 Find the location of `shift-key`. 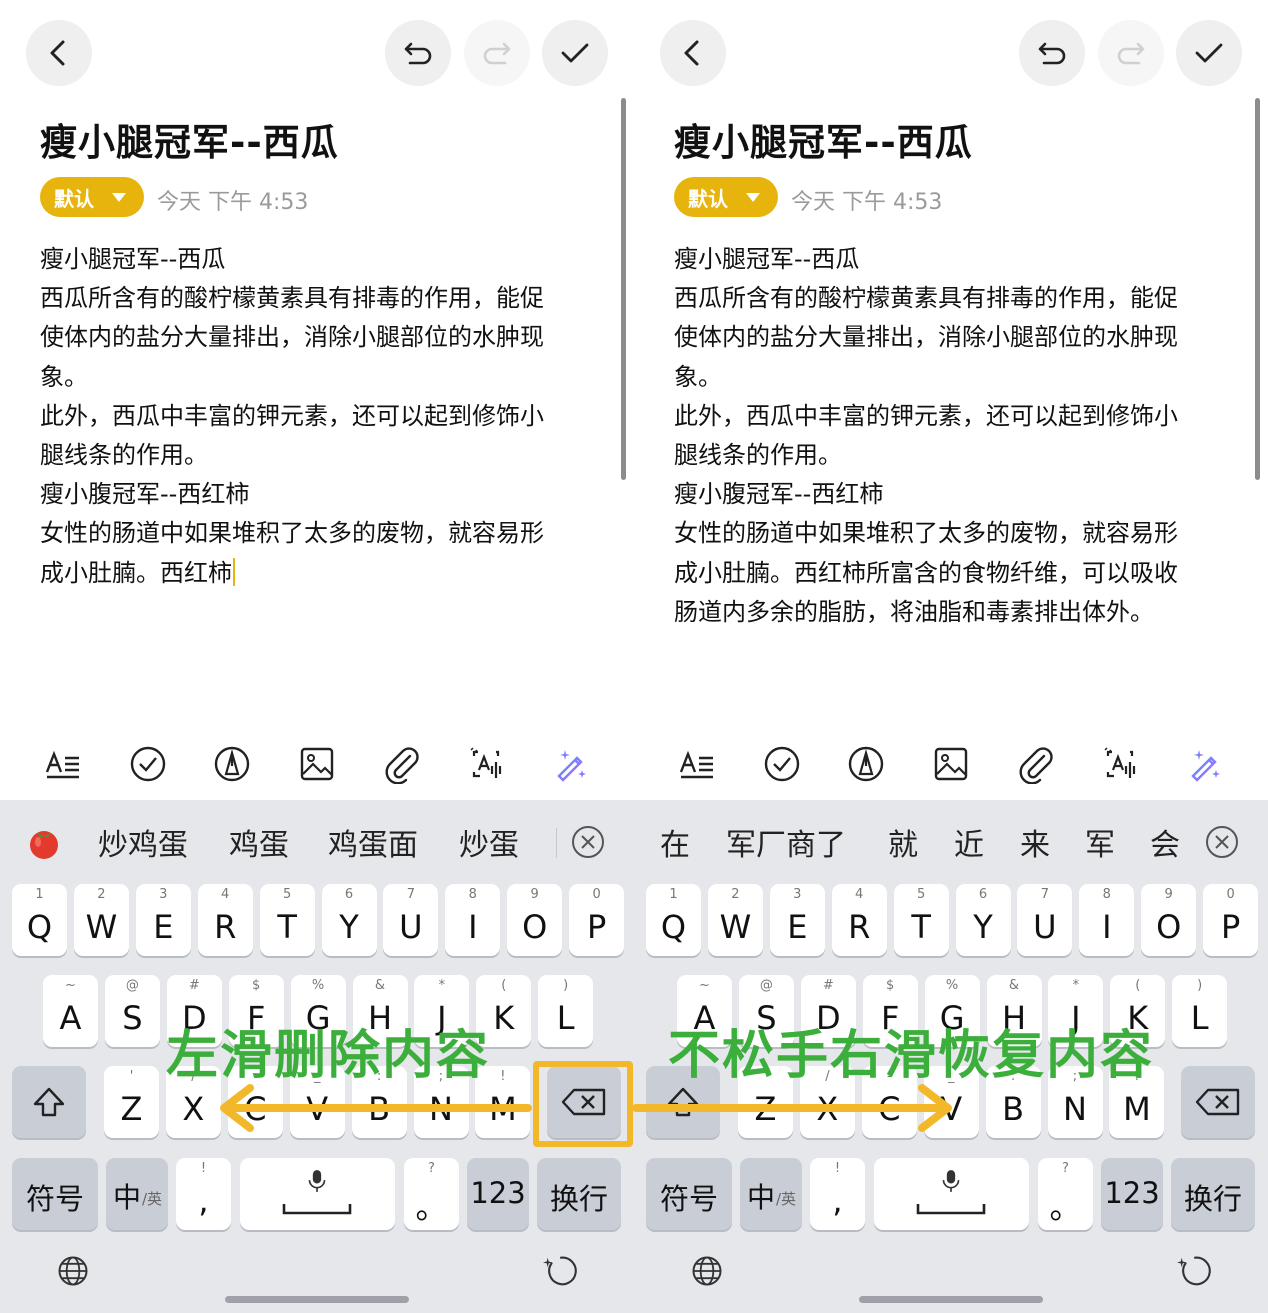

shift-key is located at coordinates (49, 1102).